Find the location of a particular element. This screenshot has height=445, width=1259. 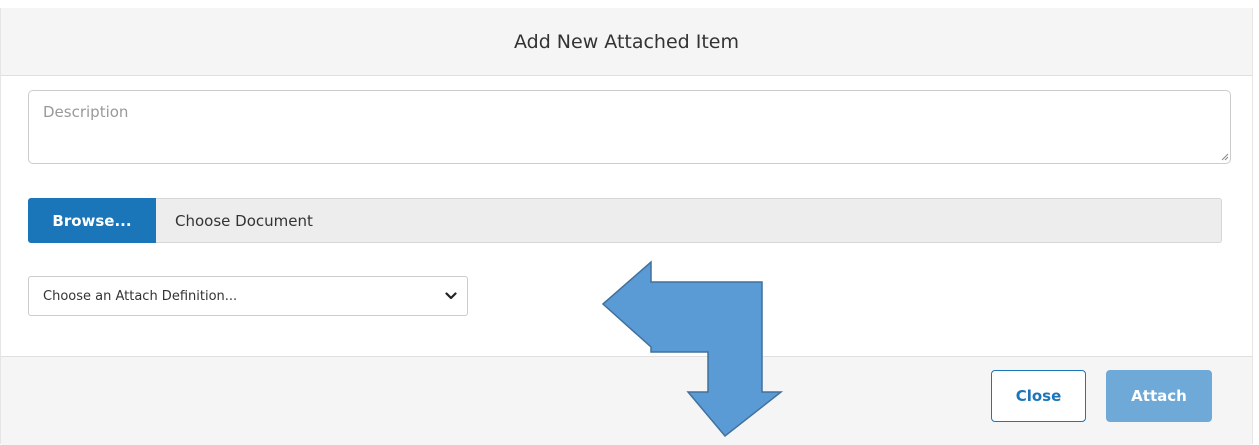

chevron-down-icon is located at coordinates (451, 296).